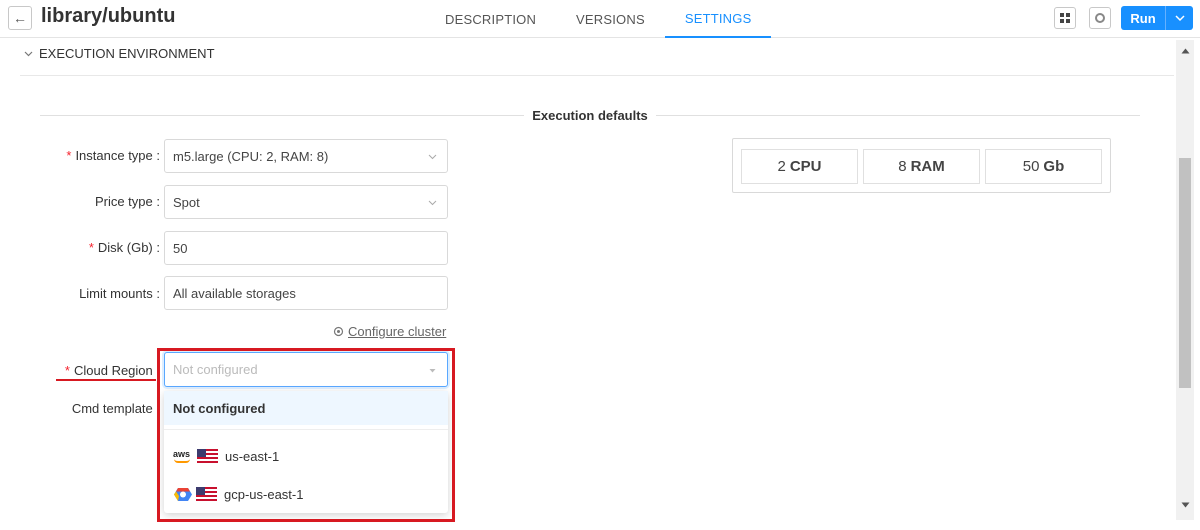 The width and height of the screenshot is (1200, 530). Describe the element at coordinates (119, 293) in the screenshot. I see `limit-mounts-label: Limit mounts :` at that location.